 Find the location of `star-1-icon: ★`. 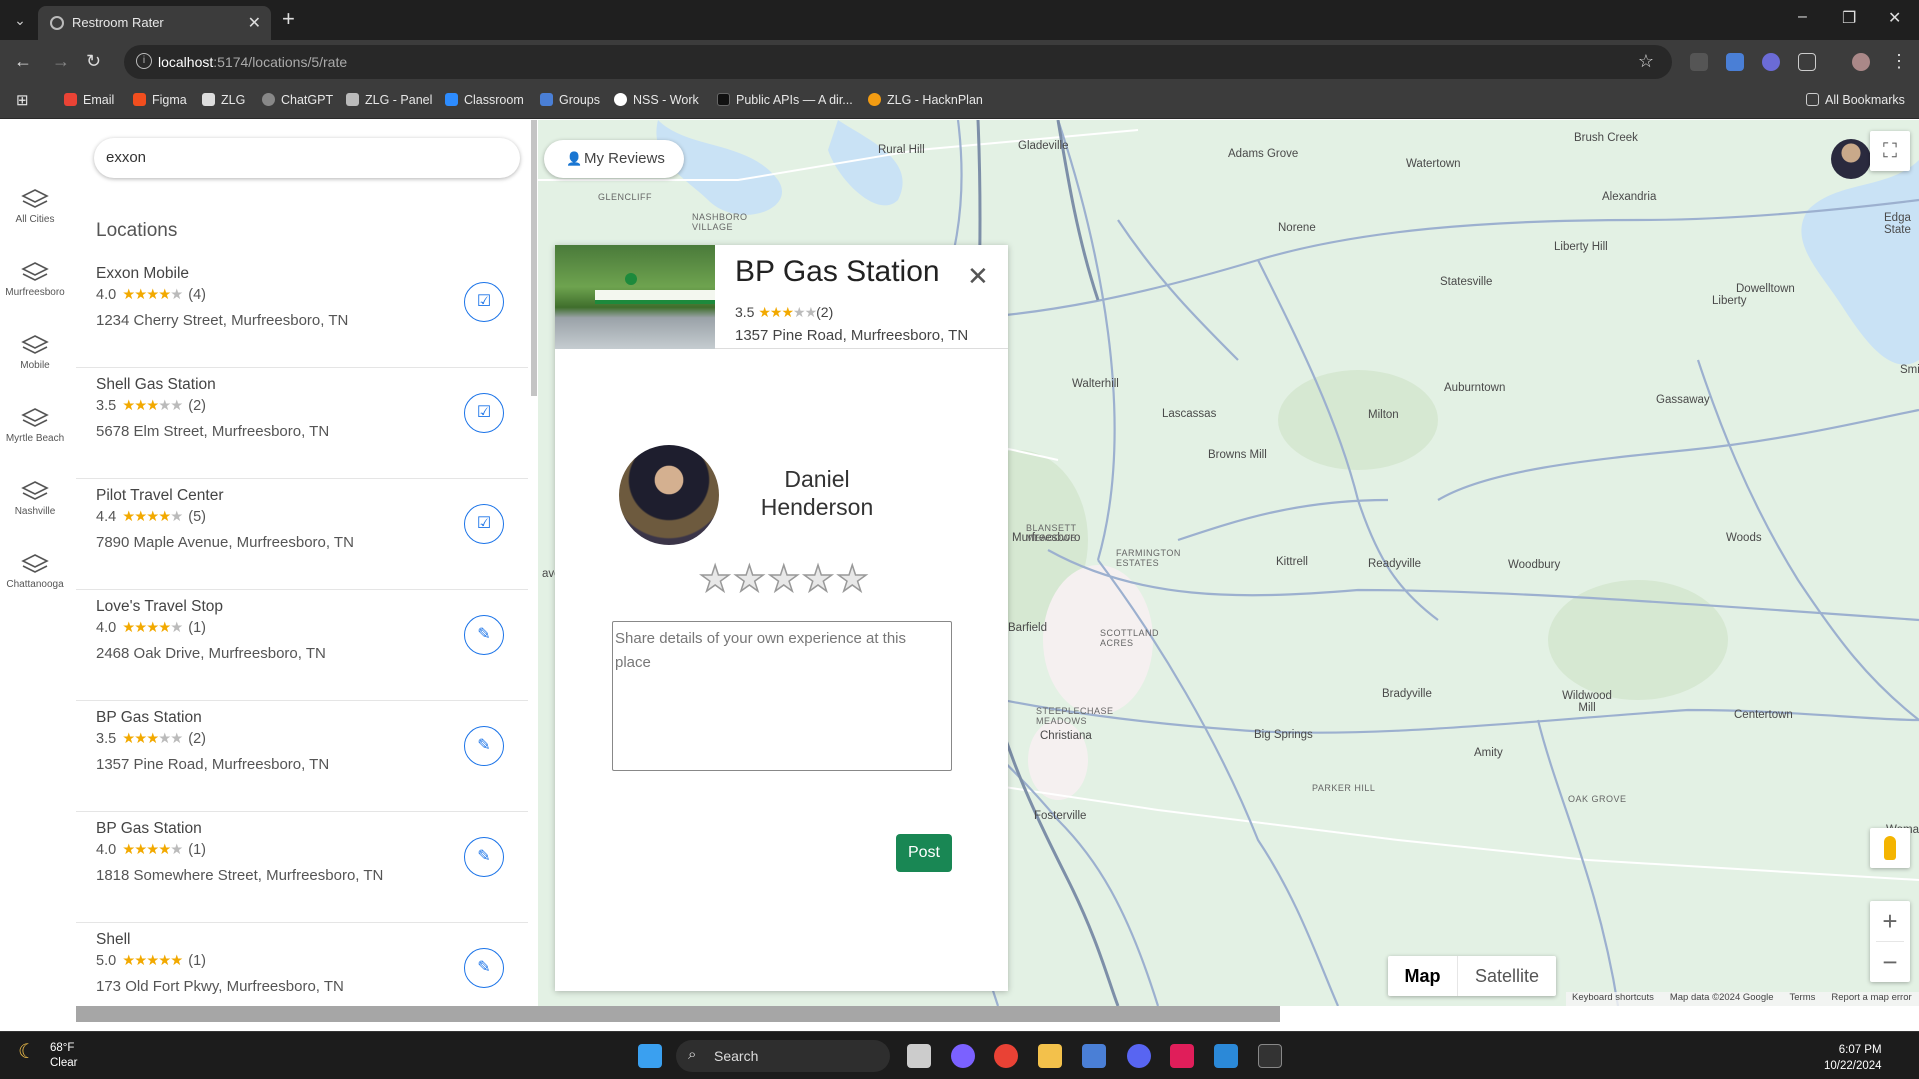

star-1-icon: ★ is located at coordinates (715, 578).